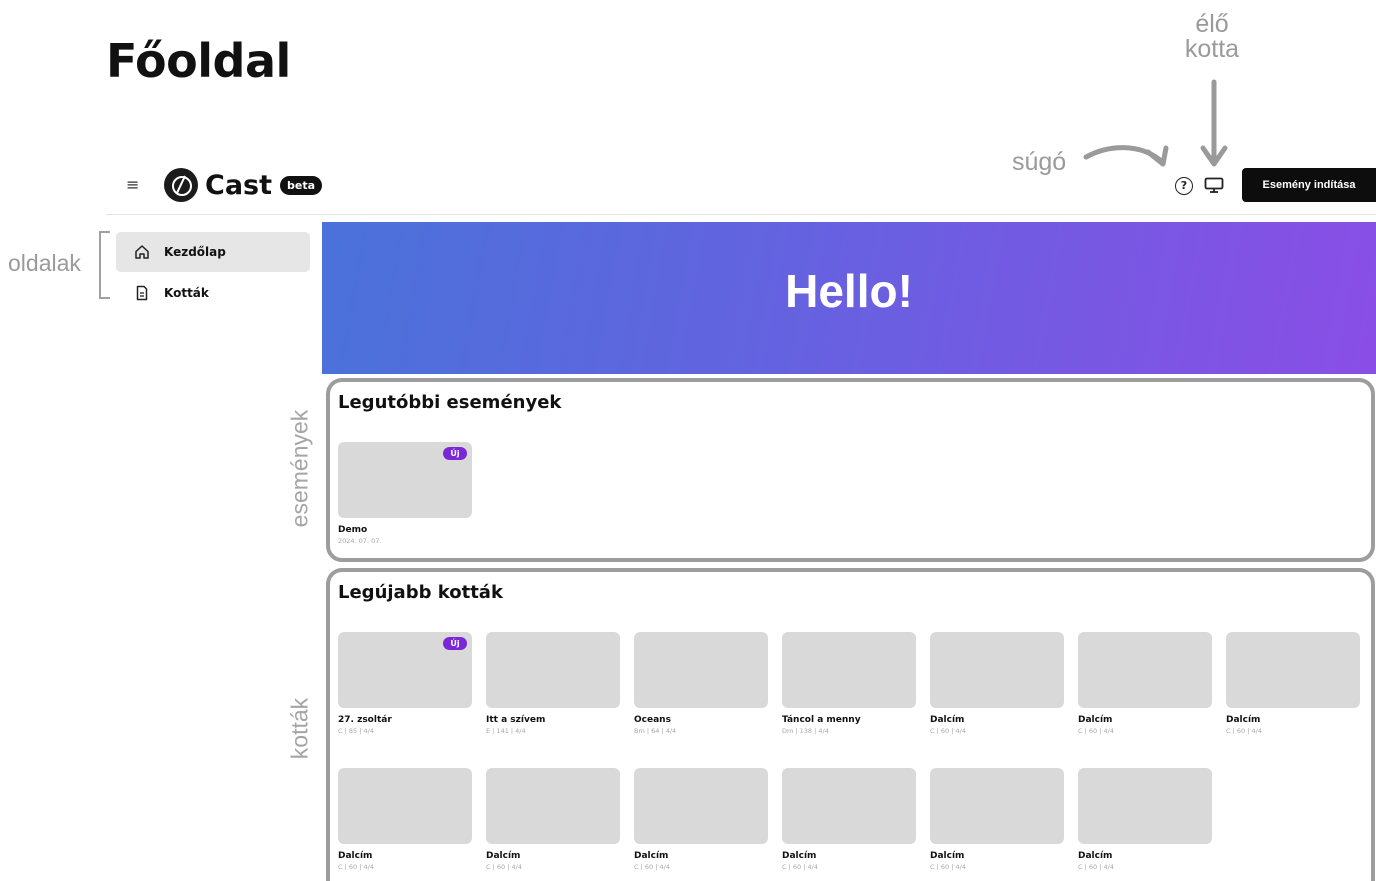 The image size is (1376, 881). I want to click on sidebar-item-home: Kezdőlap, so click(213, 252).